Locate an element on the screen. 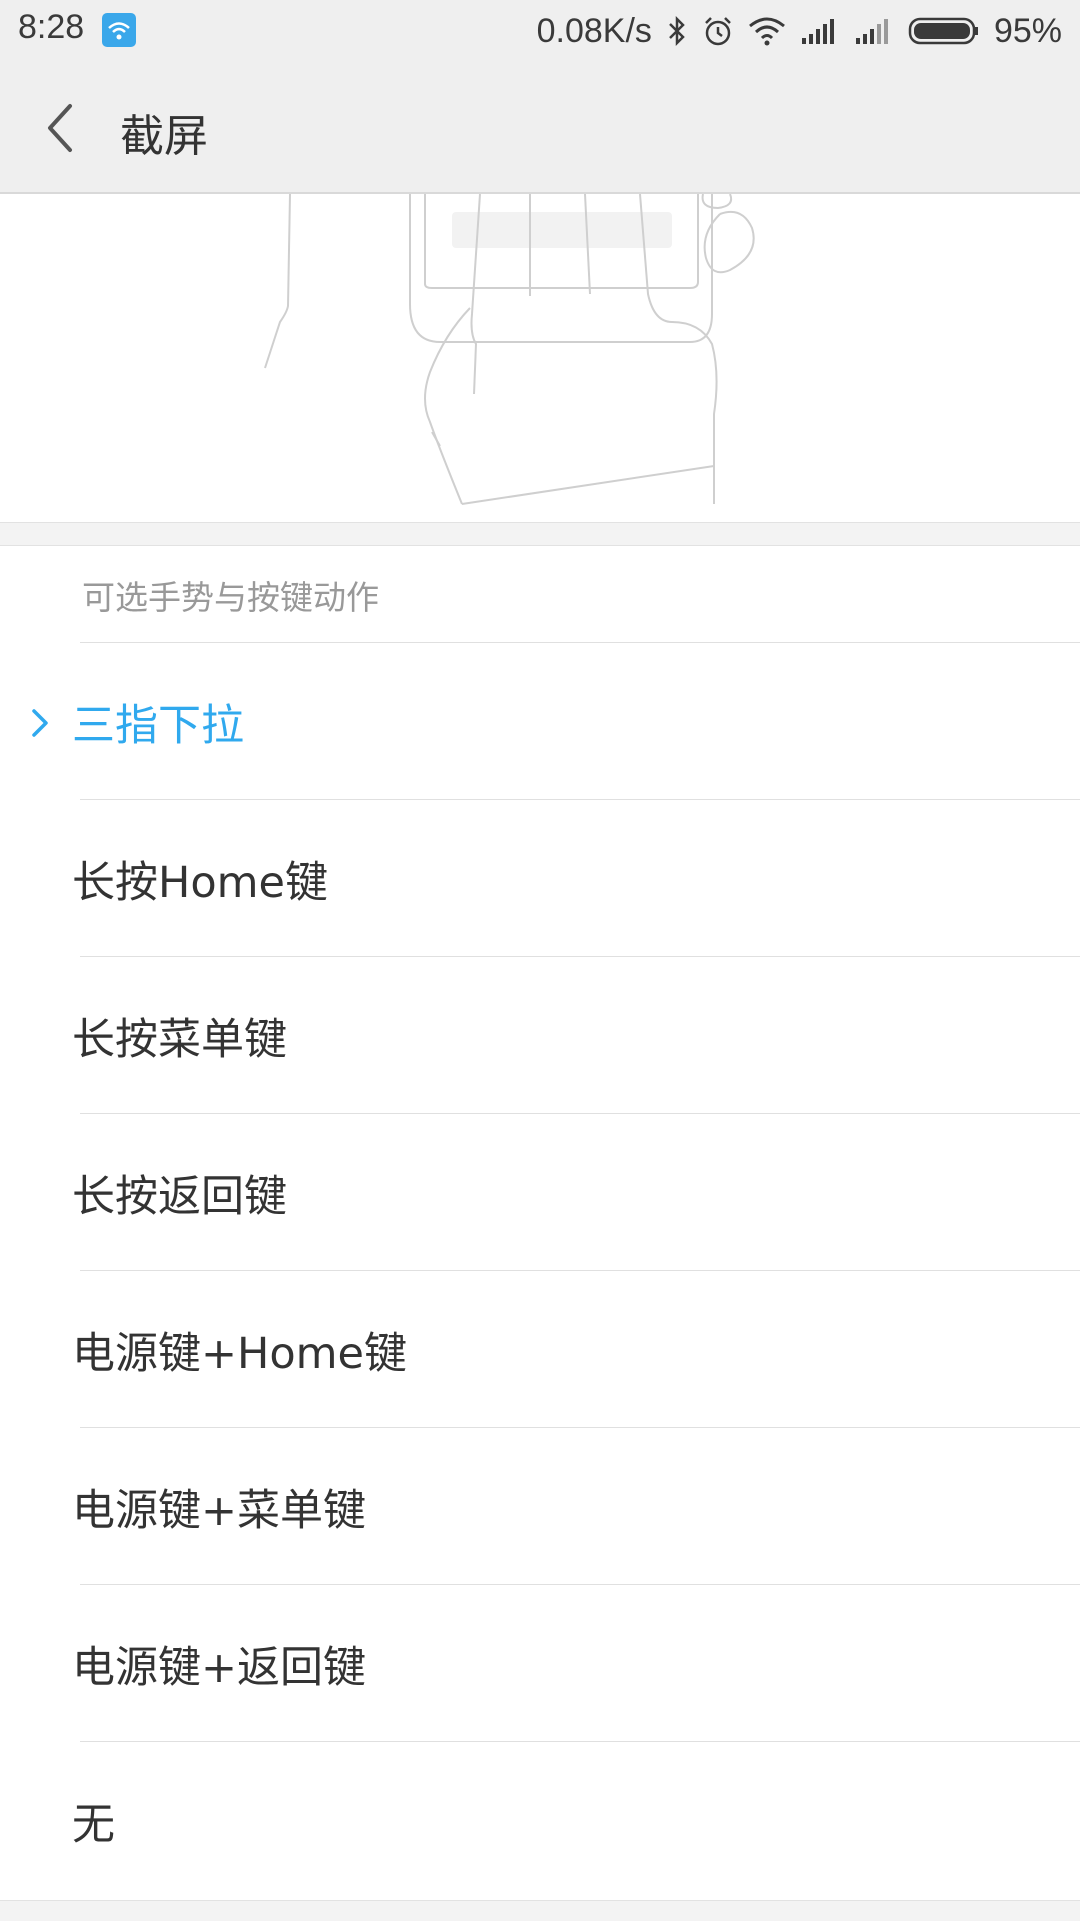 This screenshot has height=1921, width=1080. option-label: 电源键+菜单键 is located at coordinates (219, 1510).